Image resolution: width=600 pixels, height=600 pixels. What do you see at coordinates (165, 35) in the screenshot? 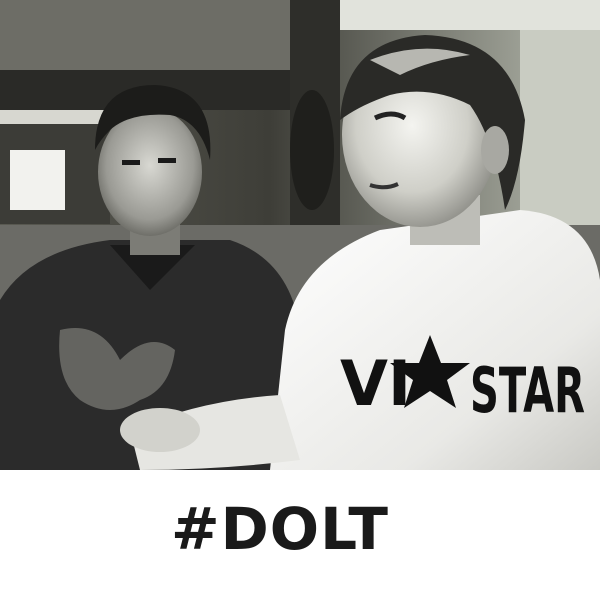
I see `ceiling-shelf` at bounding box center [165, 35].